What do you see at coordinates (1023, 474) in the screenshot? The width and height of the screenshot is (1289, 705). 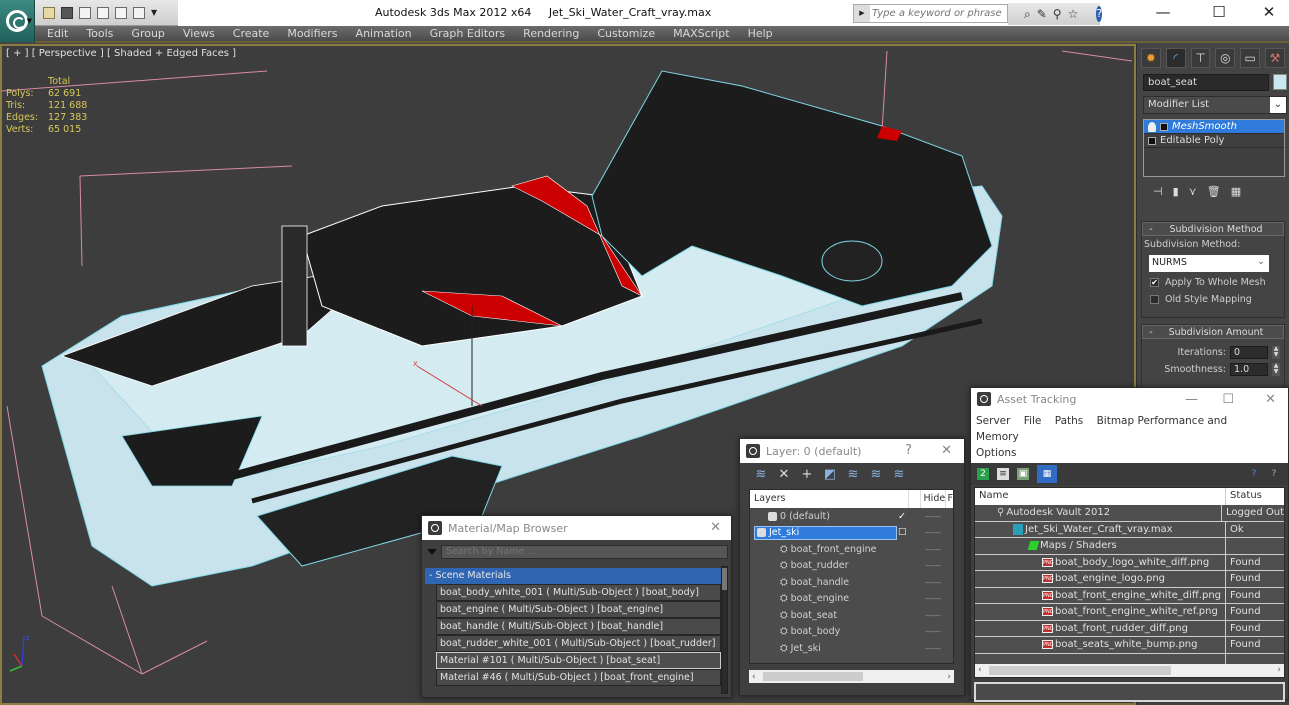 I see `thumbnail-view-icon: ▣` at bounding box center [1023, 474].